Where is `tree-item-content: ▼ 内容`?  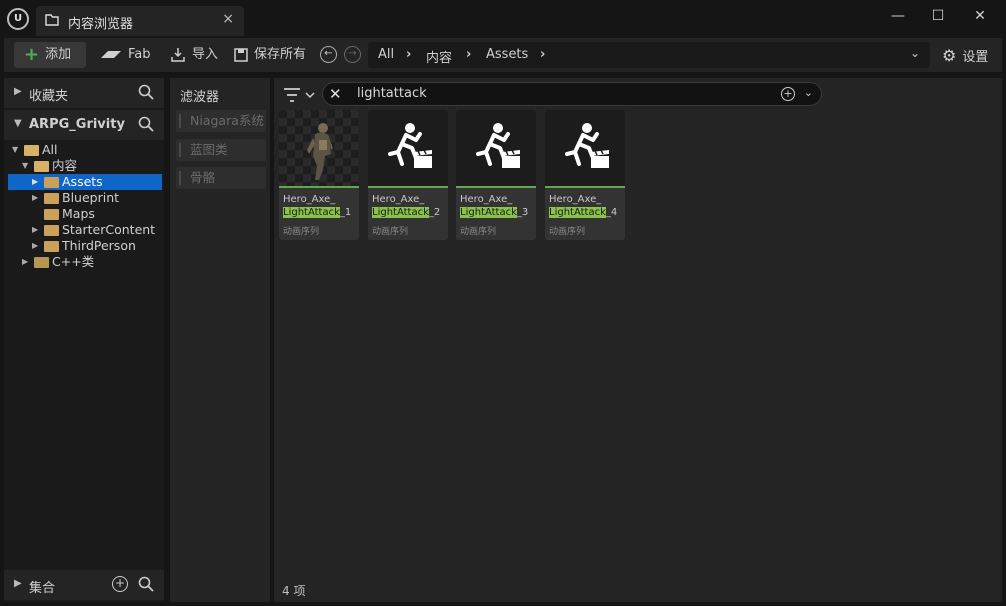
tree-item-content: ▼ 内容 is located at coordinates (85, 166).